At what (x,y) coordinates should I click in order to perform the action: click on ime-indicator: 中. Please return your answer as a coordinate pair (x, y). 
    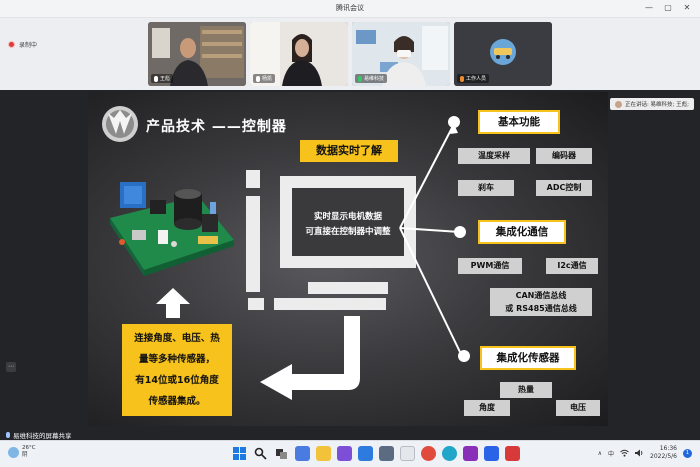
    Looking at the image, I should click on (611, 453).